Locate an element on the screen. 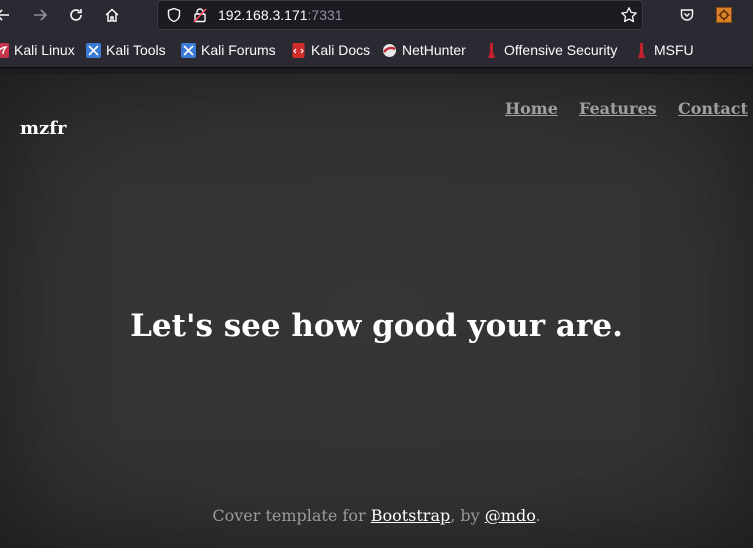 The width and height of the screenshot is (753, 548). nethunter-icon is located at coordinates (389, 50).